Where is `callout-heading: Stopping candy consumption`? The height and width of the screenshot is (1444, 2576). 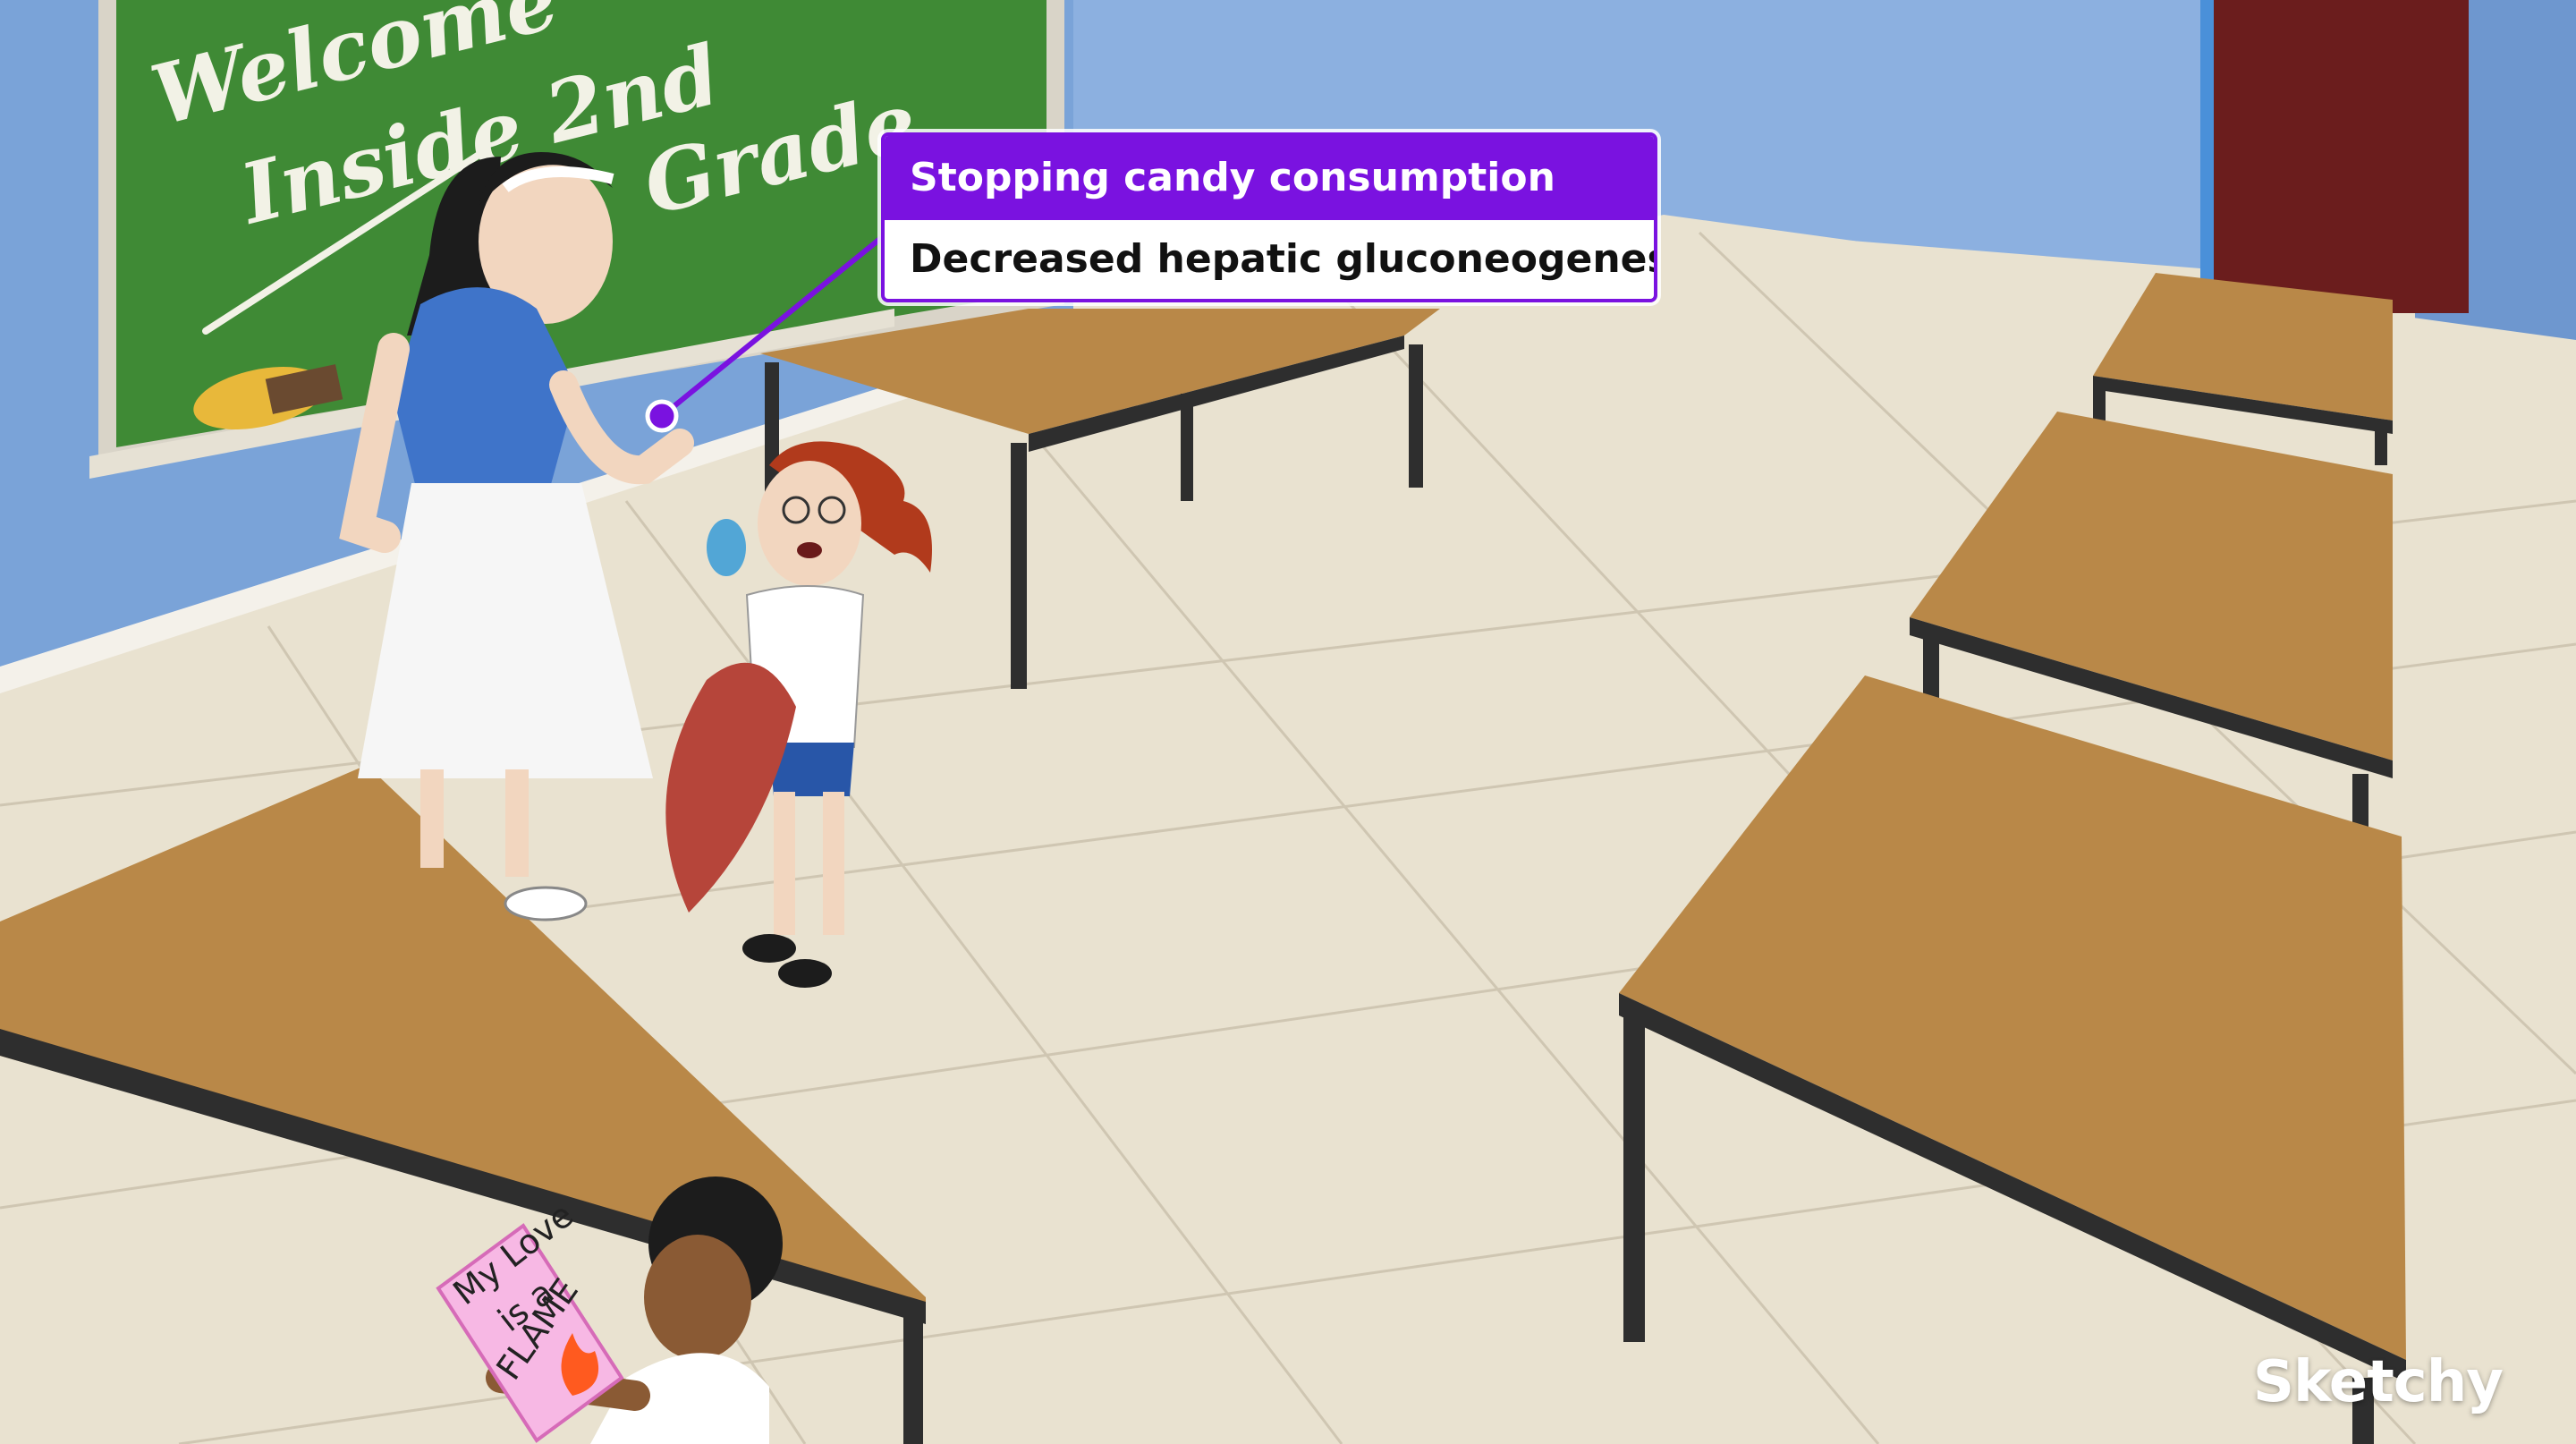 callout-heading: Stopping candy consumption is located at coordinates (1269, 178).